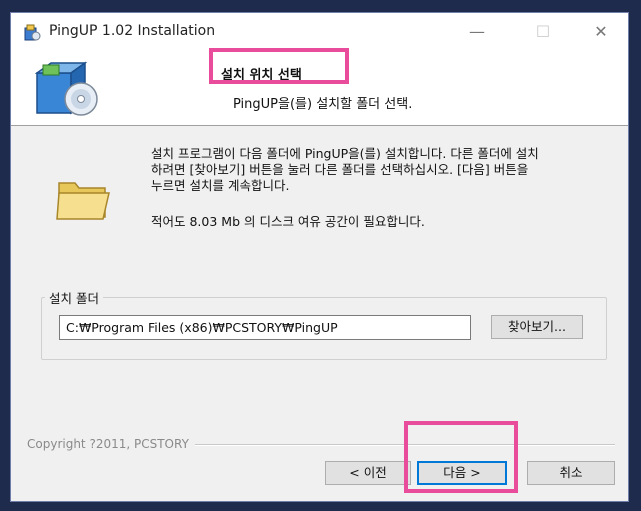 This screenshot has width=641, height=511. What do you see at coordinates (319, 32) in the screenshot?
I see `title-bar: PingUP 1.02 Installation — ☐ ✕` at bounding box center [319, 32].